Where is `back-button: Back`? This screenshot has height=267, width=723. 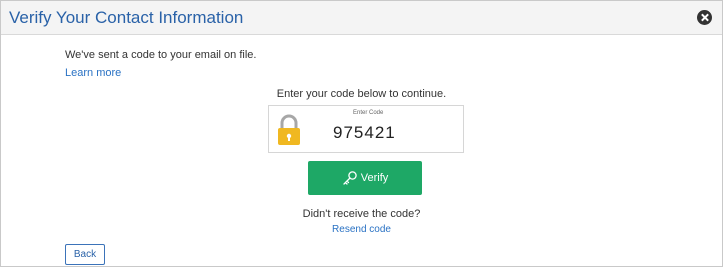
back-button: Back is located at coordinates (85, 254).